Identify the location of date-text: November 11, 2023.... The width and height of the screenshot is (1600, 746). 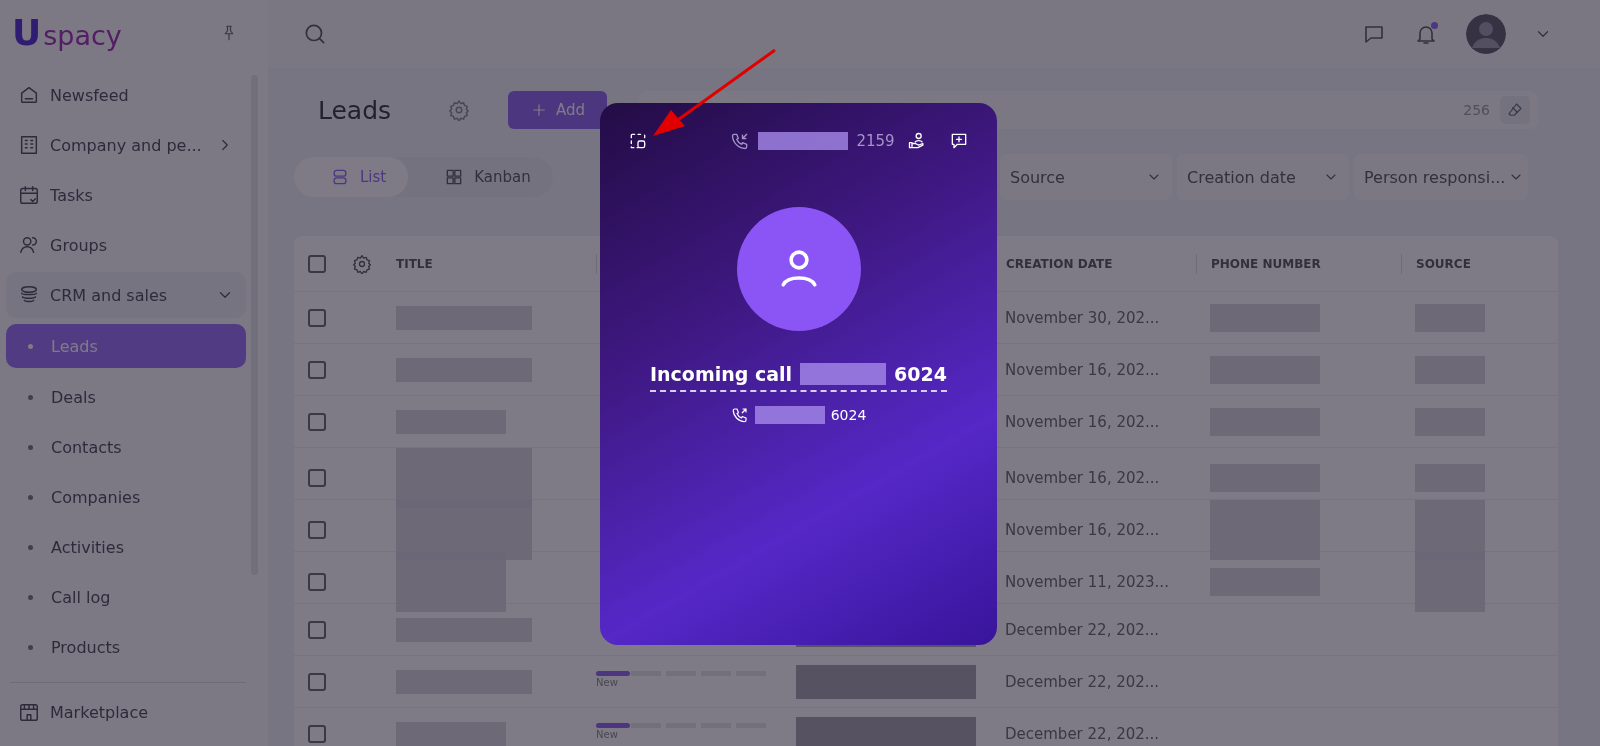
(1087, 582).